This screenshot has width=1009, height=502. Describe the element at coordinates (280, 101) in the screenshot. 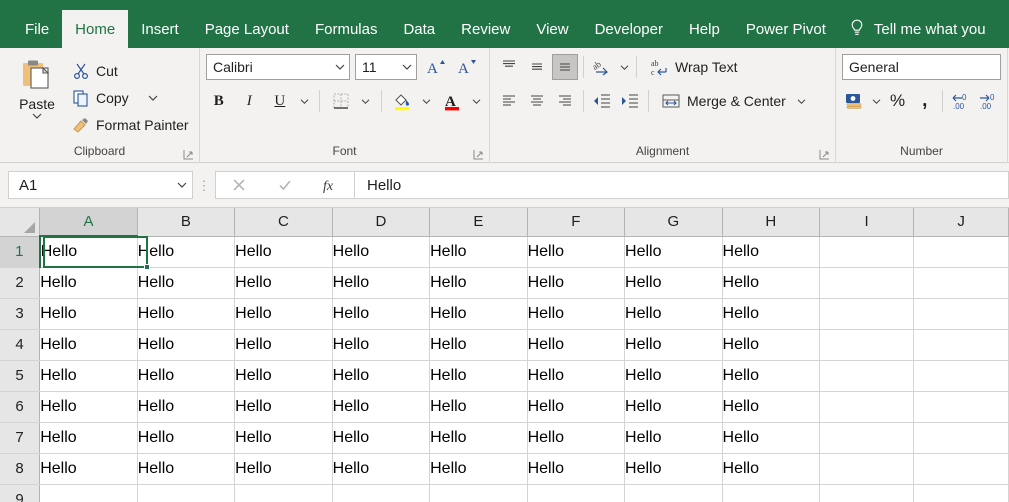

I see `underline-button: U` at that location.